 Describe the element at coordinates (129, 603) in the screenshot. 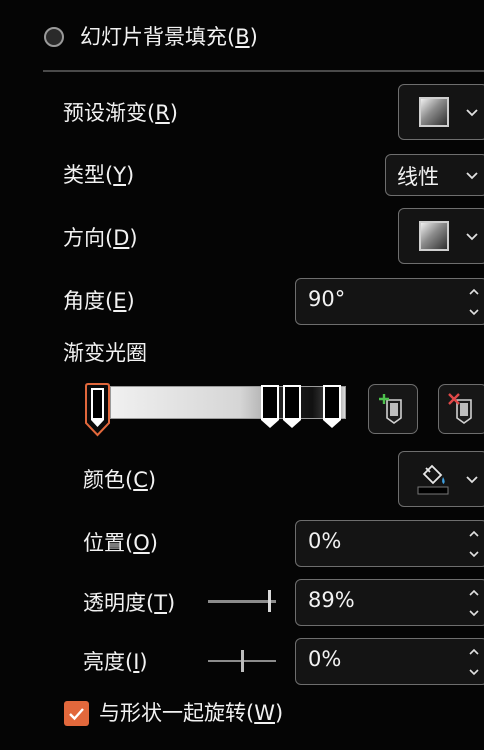

I see `transparency-label: 透明度(T)` at that location.